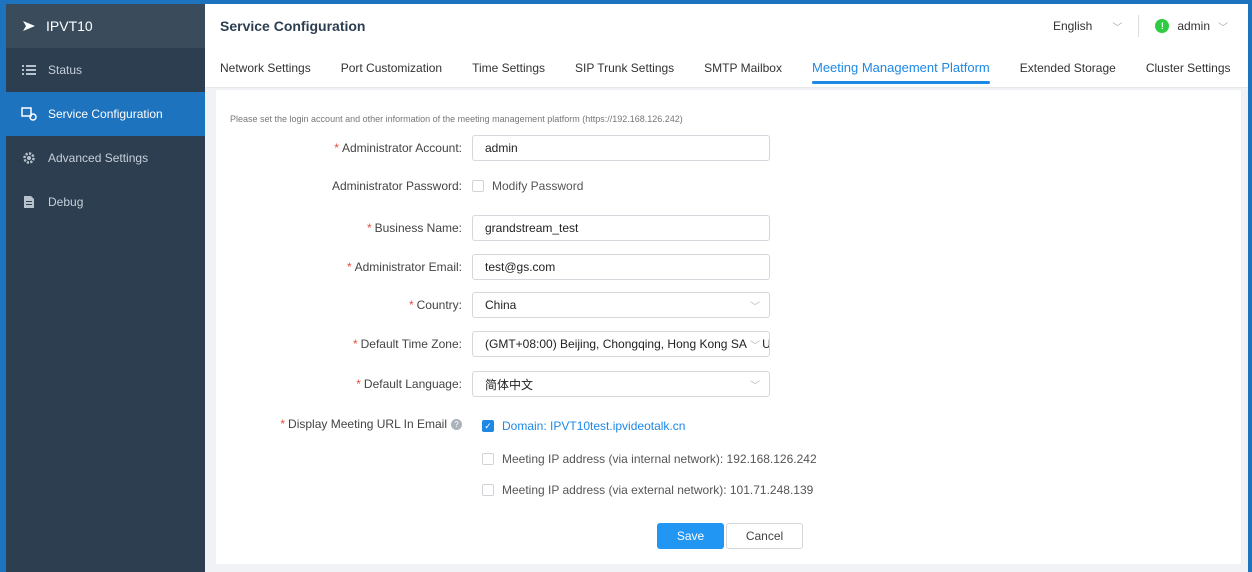 Image resolution: width=1252 pixels, height=572 pixels. I want to click on form-actions: Save Cancel, so click(730, 536).